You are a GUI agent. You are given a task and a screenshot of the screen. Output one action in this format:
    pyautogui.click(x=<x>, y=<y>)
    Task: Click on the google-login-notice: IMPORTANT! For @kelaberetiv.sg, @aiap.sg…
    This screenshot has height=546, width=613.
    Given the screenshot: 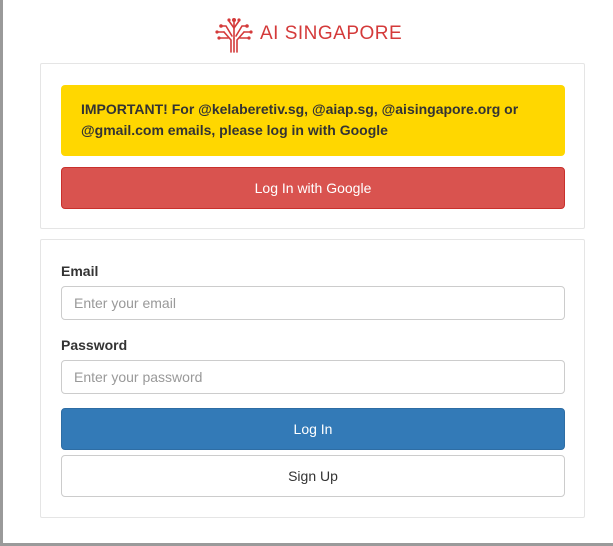 What is the action you would take?
    pyautogui.click(x=313, y=120)
    